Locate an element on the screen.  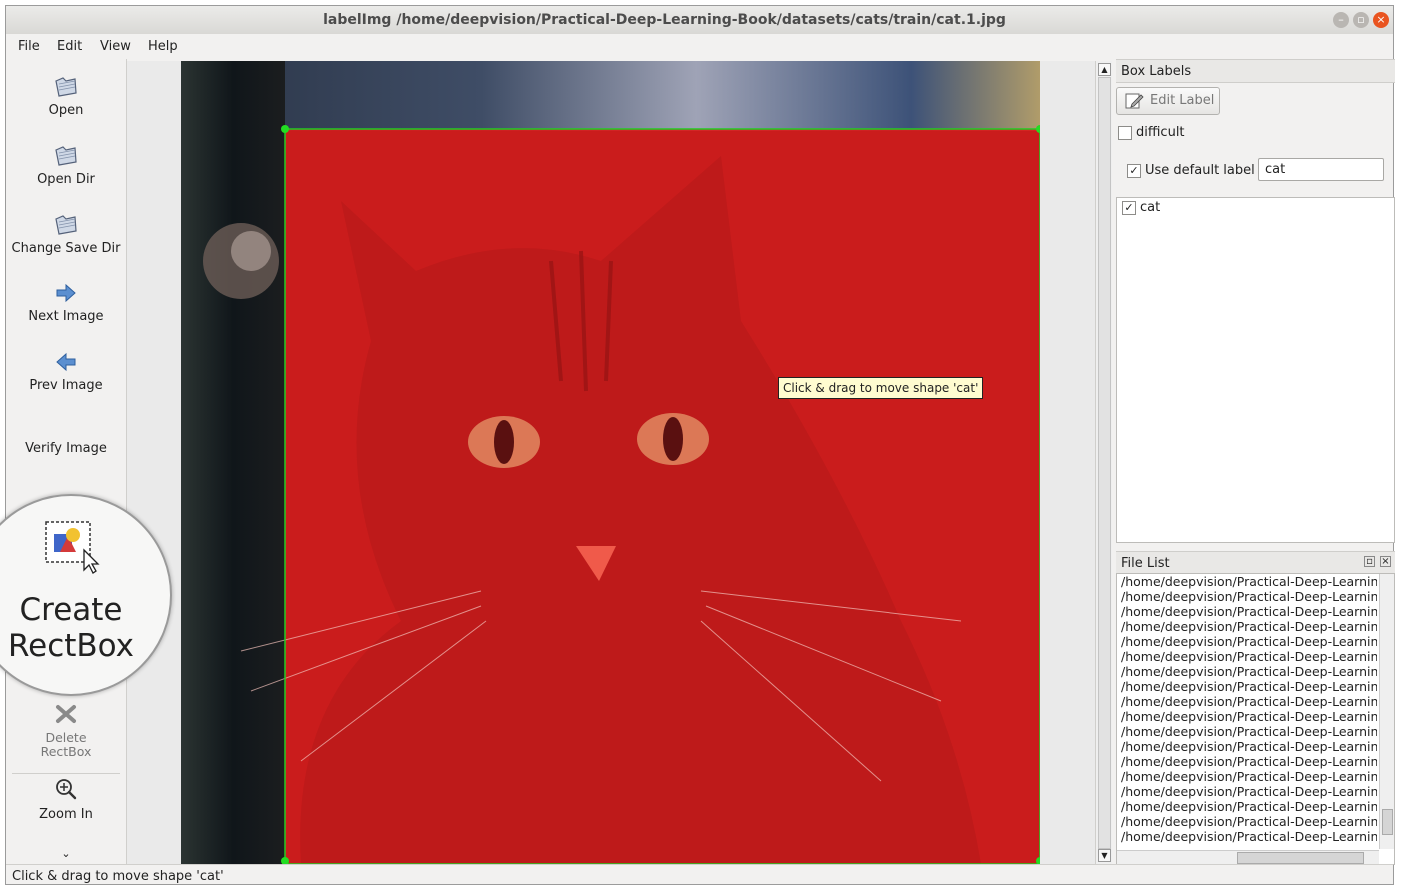
edit-label-text: Edit Label is located at coordinates (1182, 100).